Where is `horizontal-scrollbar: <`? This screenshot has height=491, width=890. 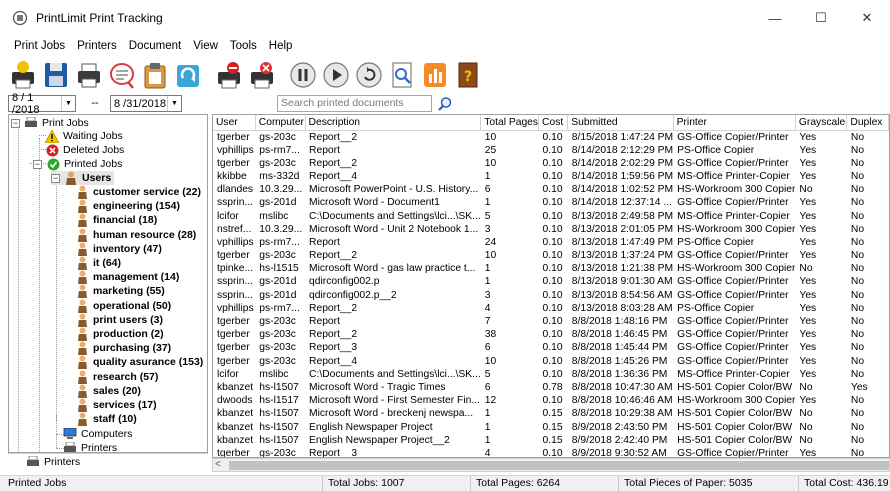 horizontal-scrollbar: < is located at coordinates (551, 465).